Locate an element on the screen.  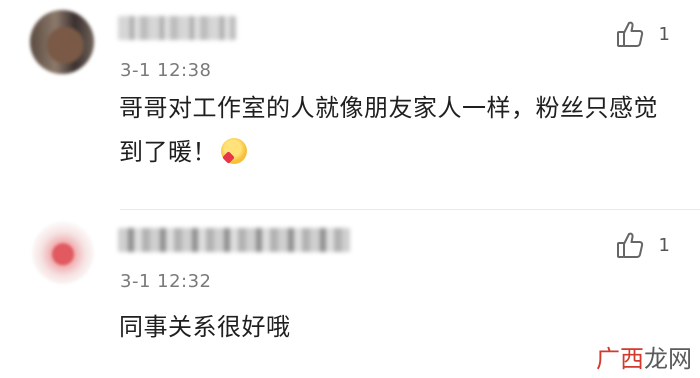
comment-text: 同事关系很好哦 is located at coordinates (205, 327).